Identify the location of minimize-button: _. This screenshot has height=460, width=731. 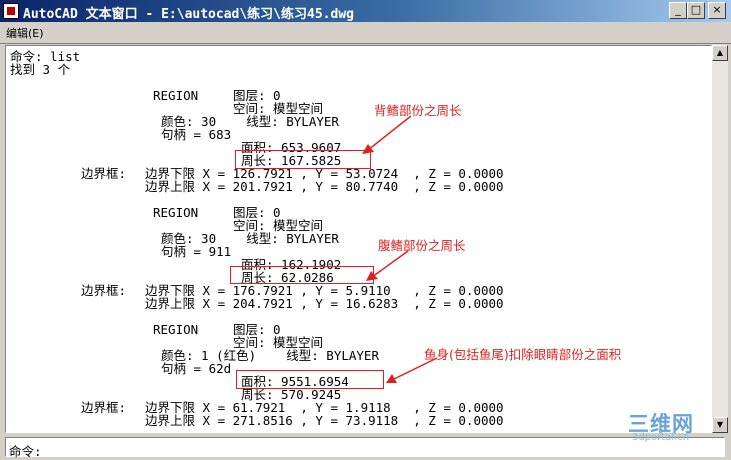
(678, 10).